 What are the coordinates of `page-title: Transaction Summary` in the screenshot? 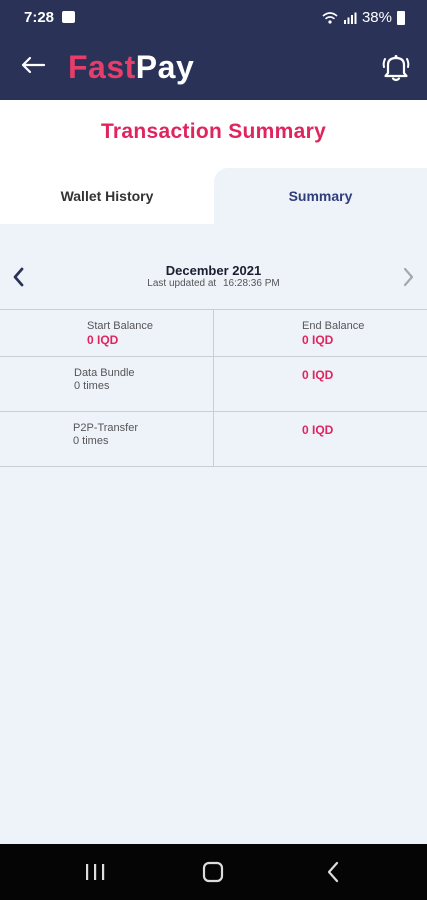 It's located at (213, 131).